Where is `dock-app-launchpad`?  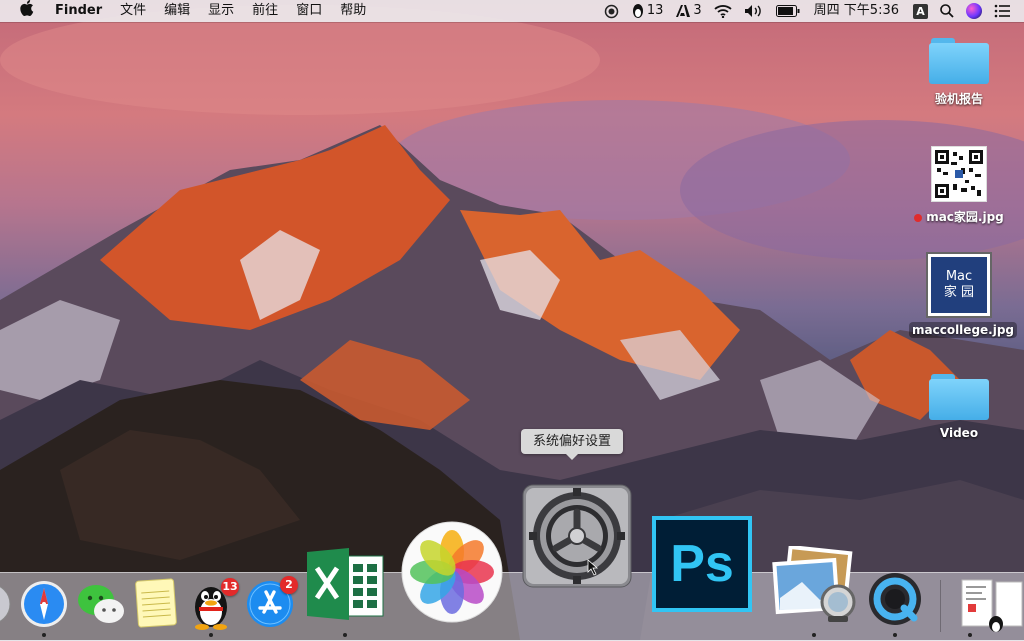 dock-app-launchpad is located at coordinates (6, 606).